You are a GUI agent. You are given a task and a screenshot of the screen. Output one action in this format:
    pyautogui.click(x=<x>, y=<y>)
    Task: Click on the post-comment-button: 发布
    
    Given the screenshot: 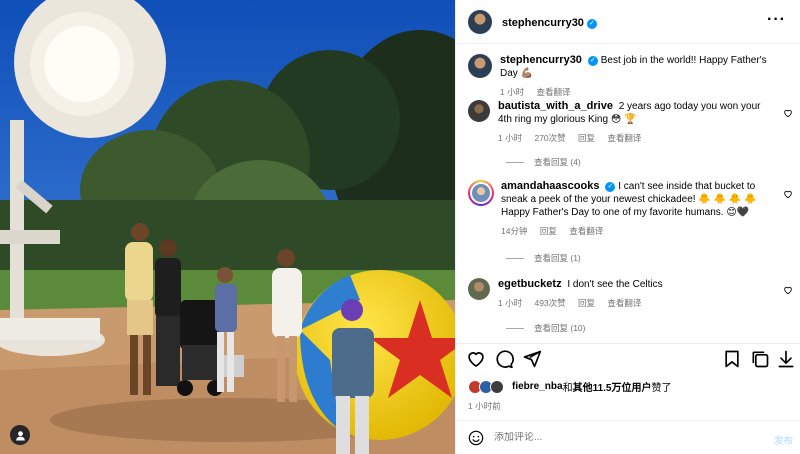 What is the action you would take?
    pyautogui.click(x=783, y=440)
    